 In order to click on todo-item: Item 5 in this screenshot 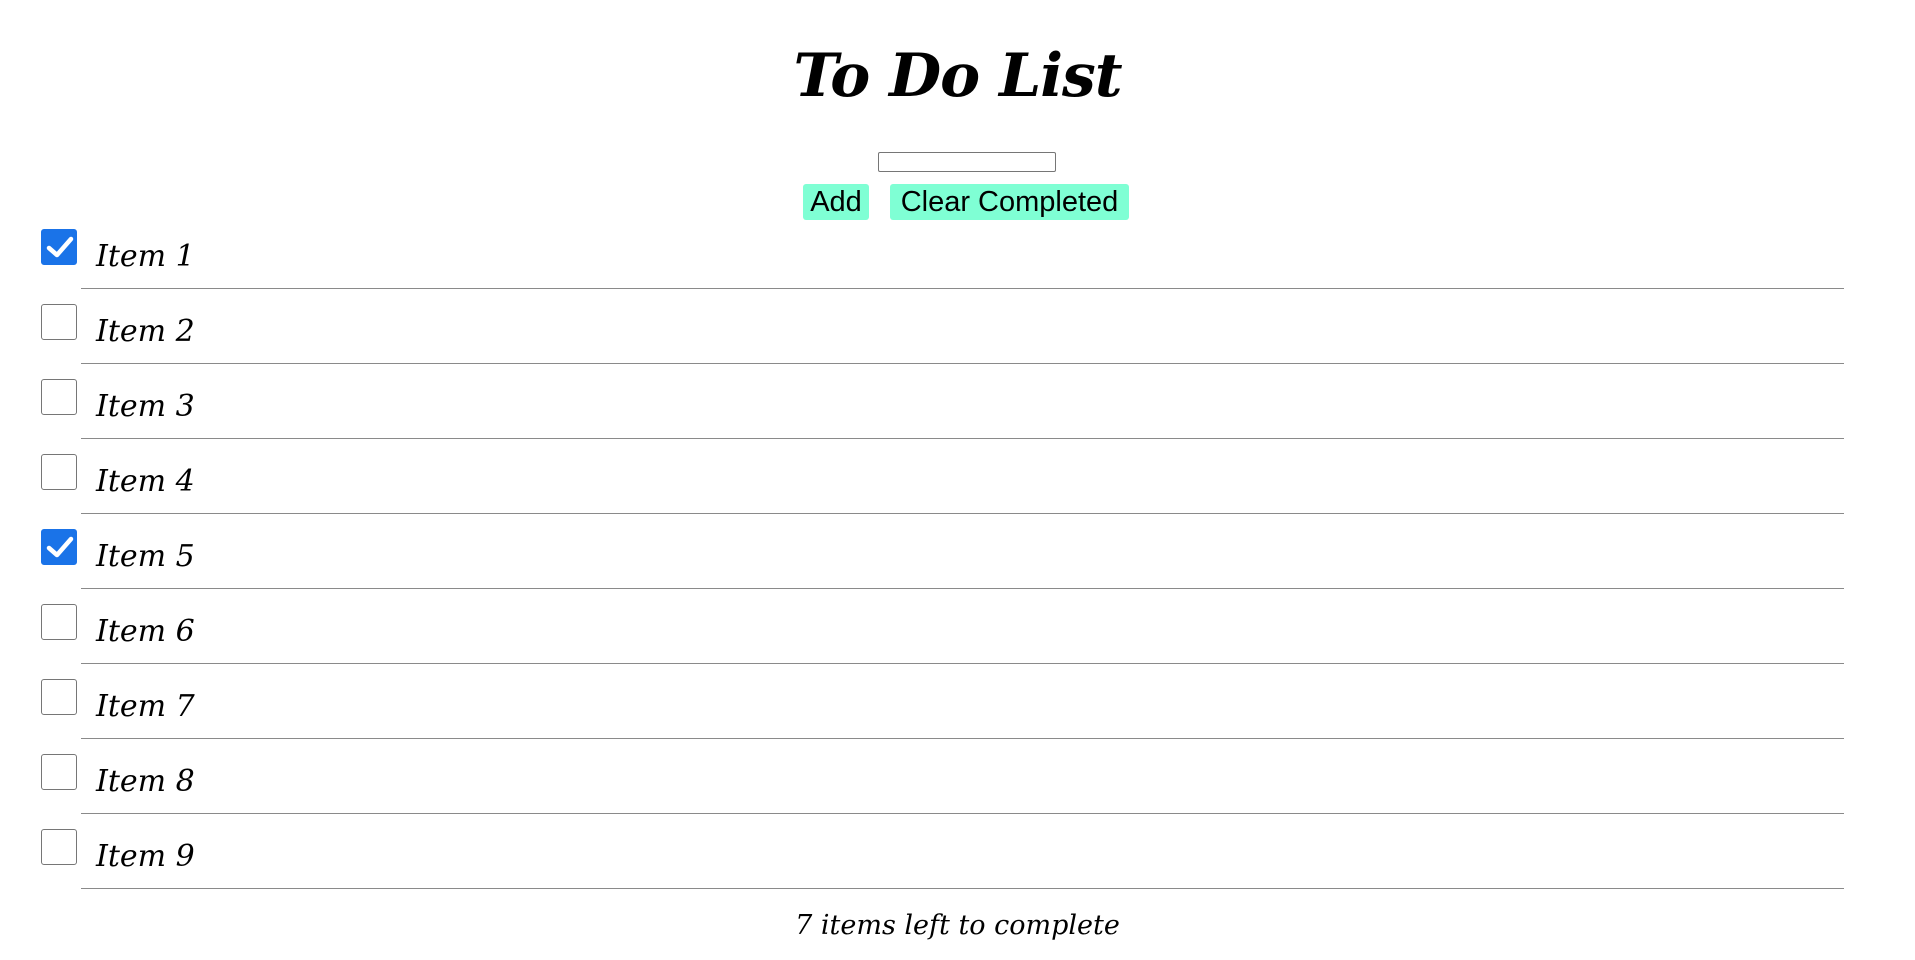, I will do `click(957, 556)`.